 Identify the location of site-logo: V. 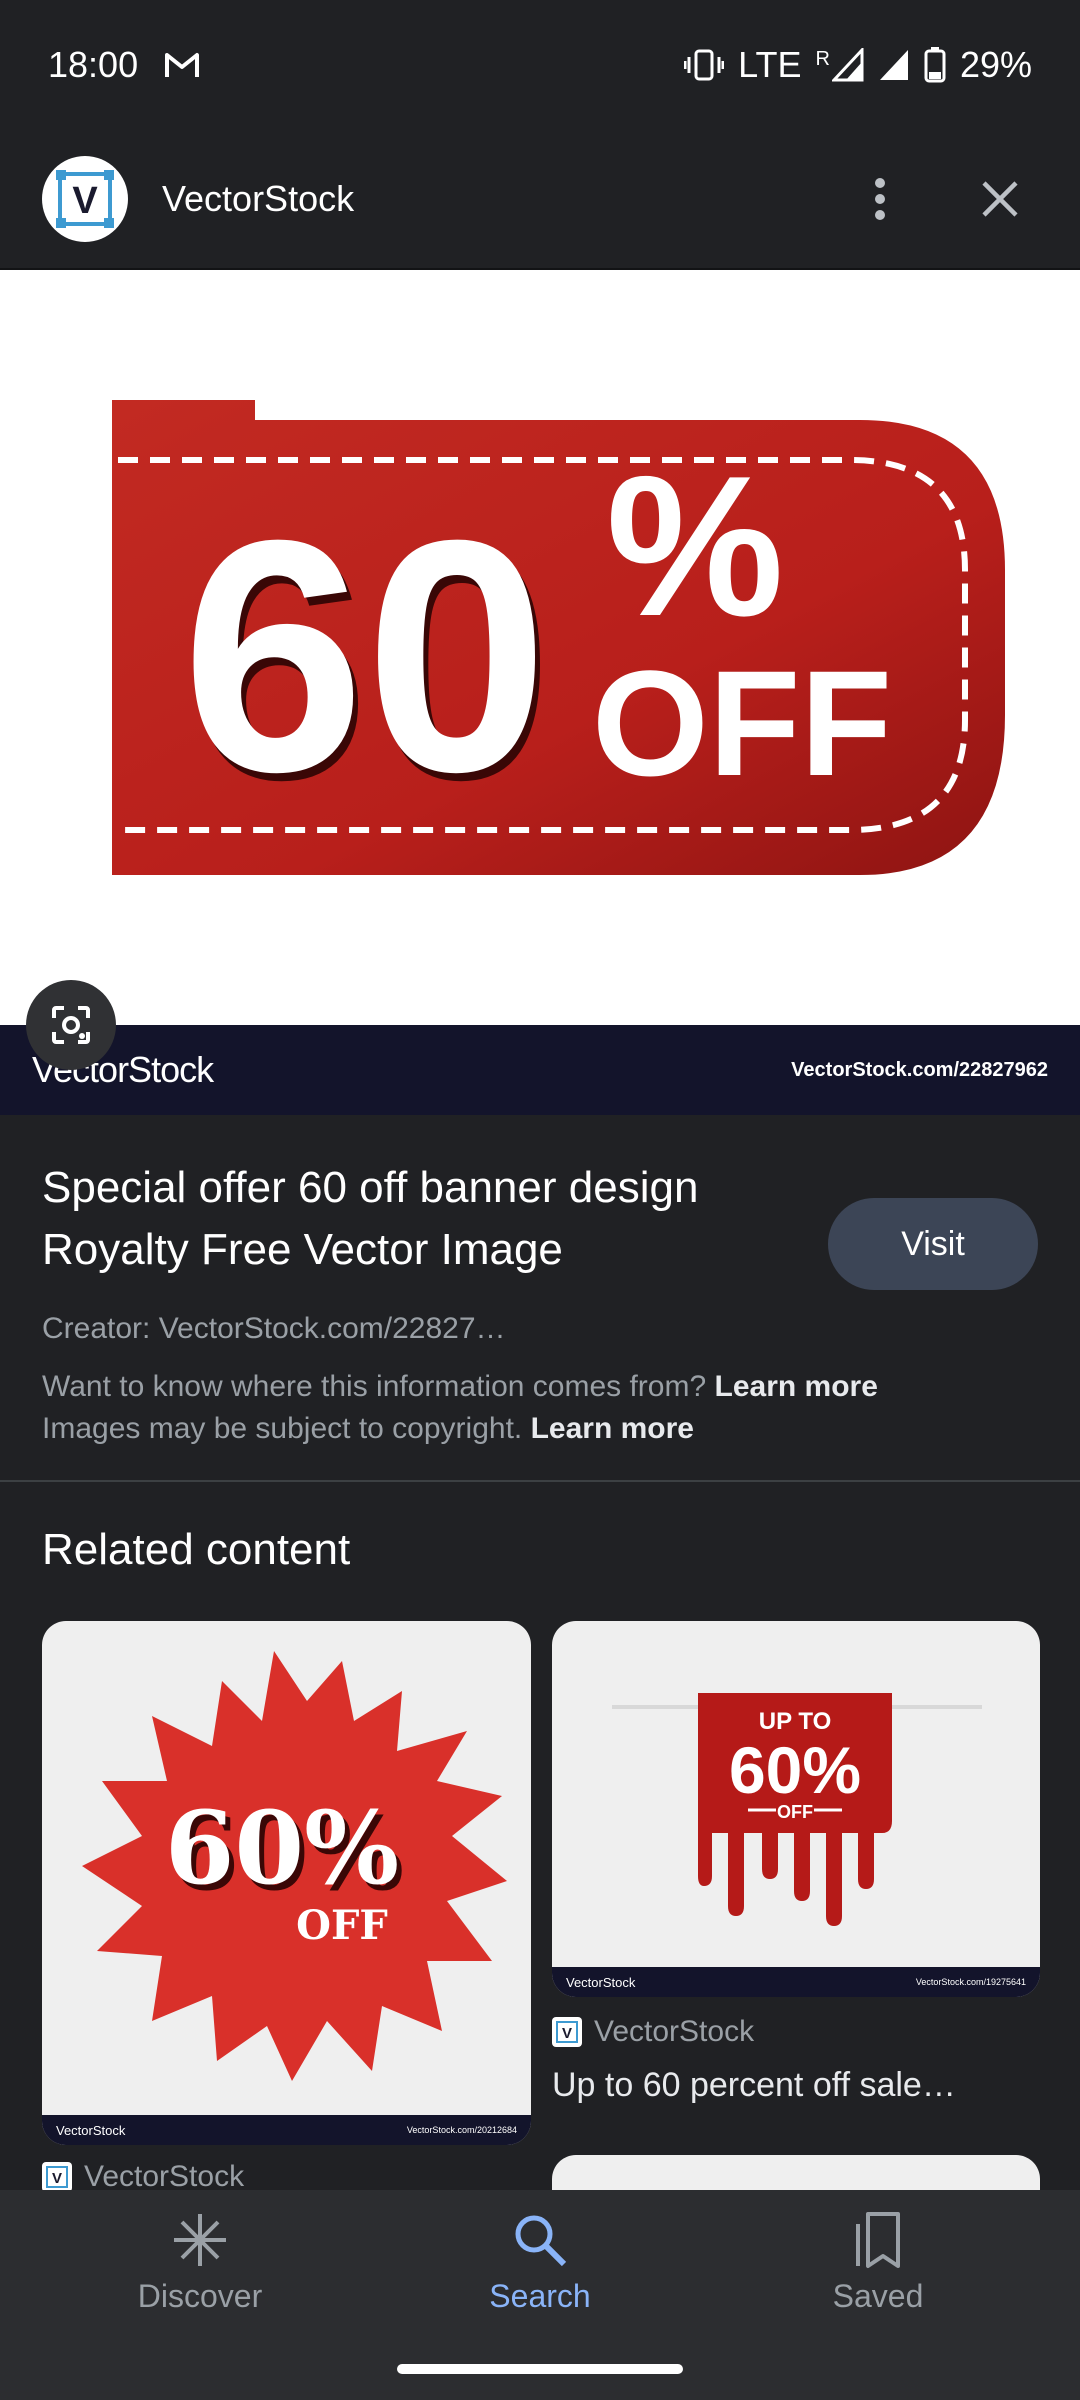
(85, 199).